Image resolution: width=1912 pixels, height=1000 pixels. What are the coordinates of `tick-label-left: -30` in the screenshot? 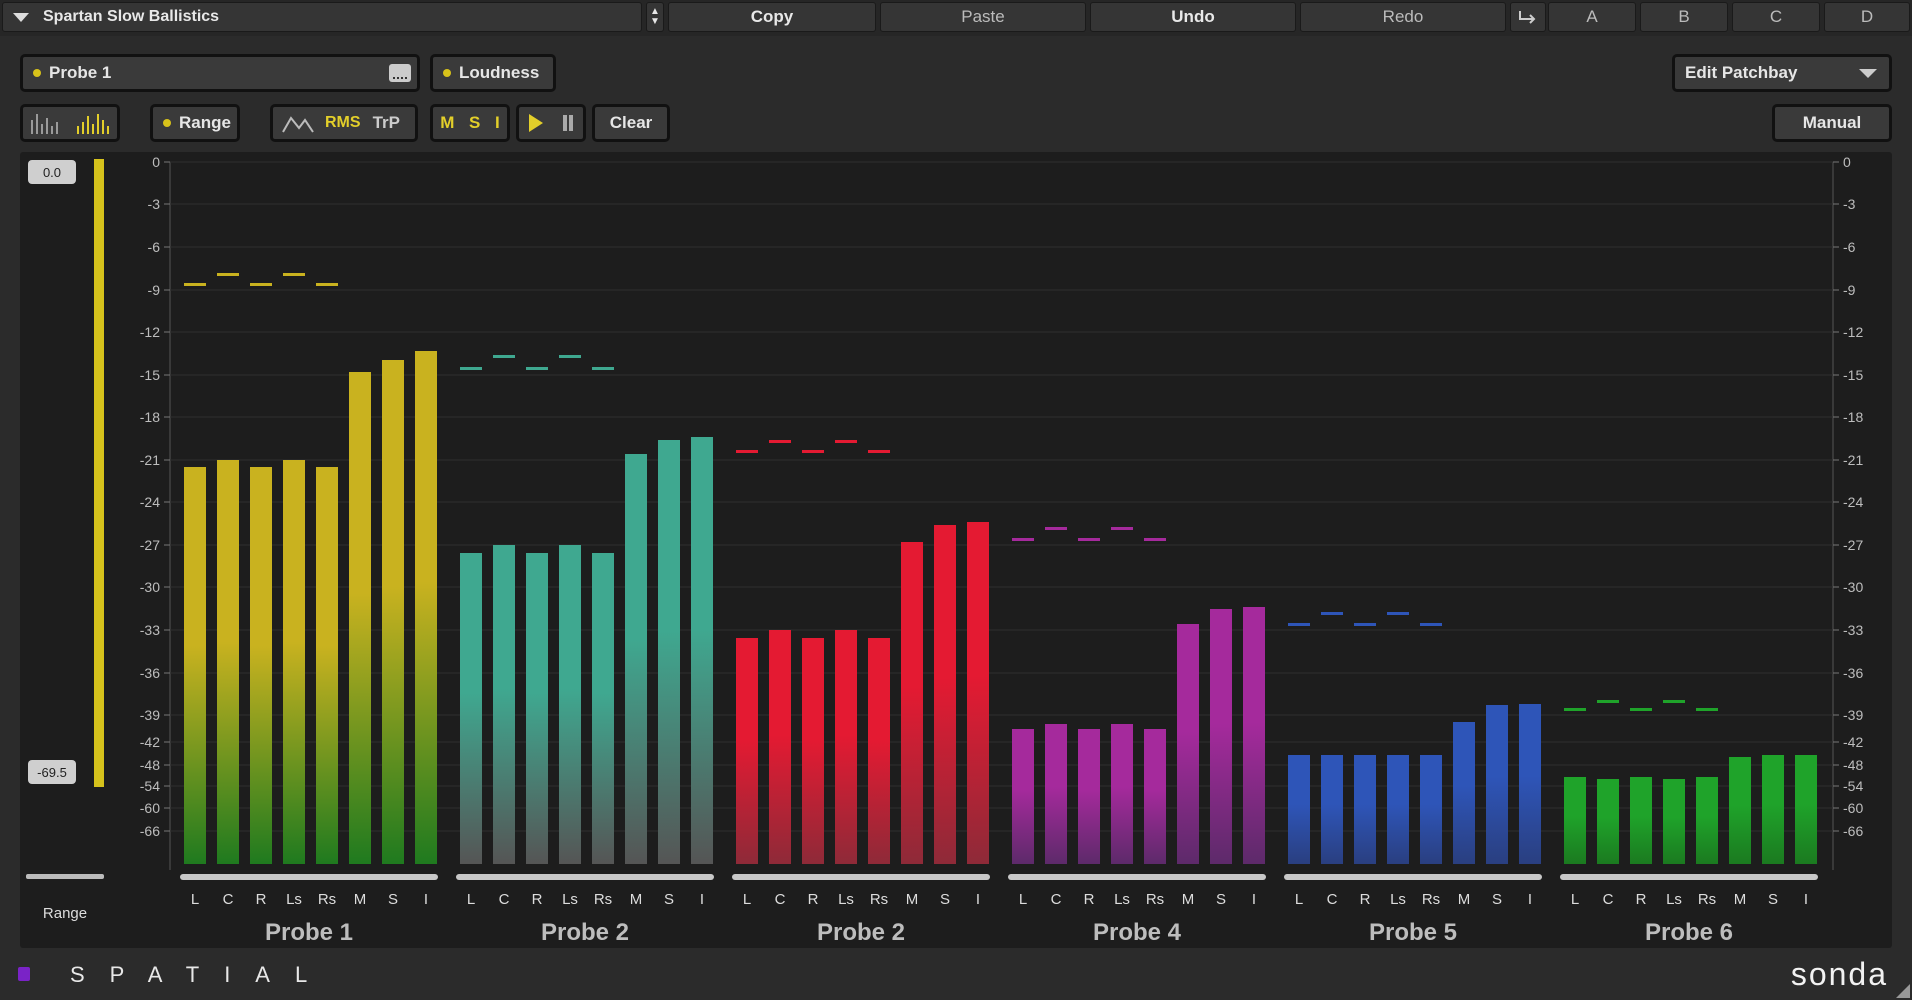 It's located at (150, 587).